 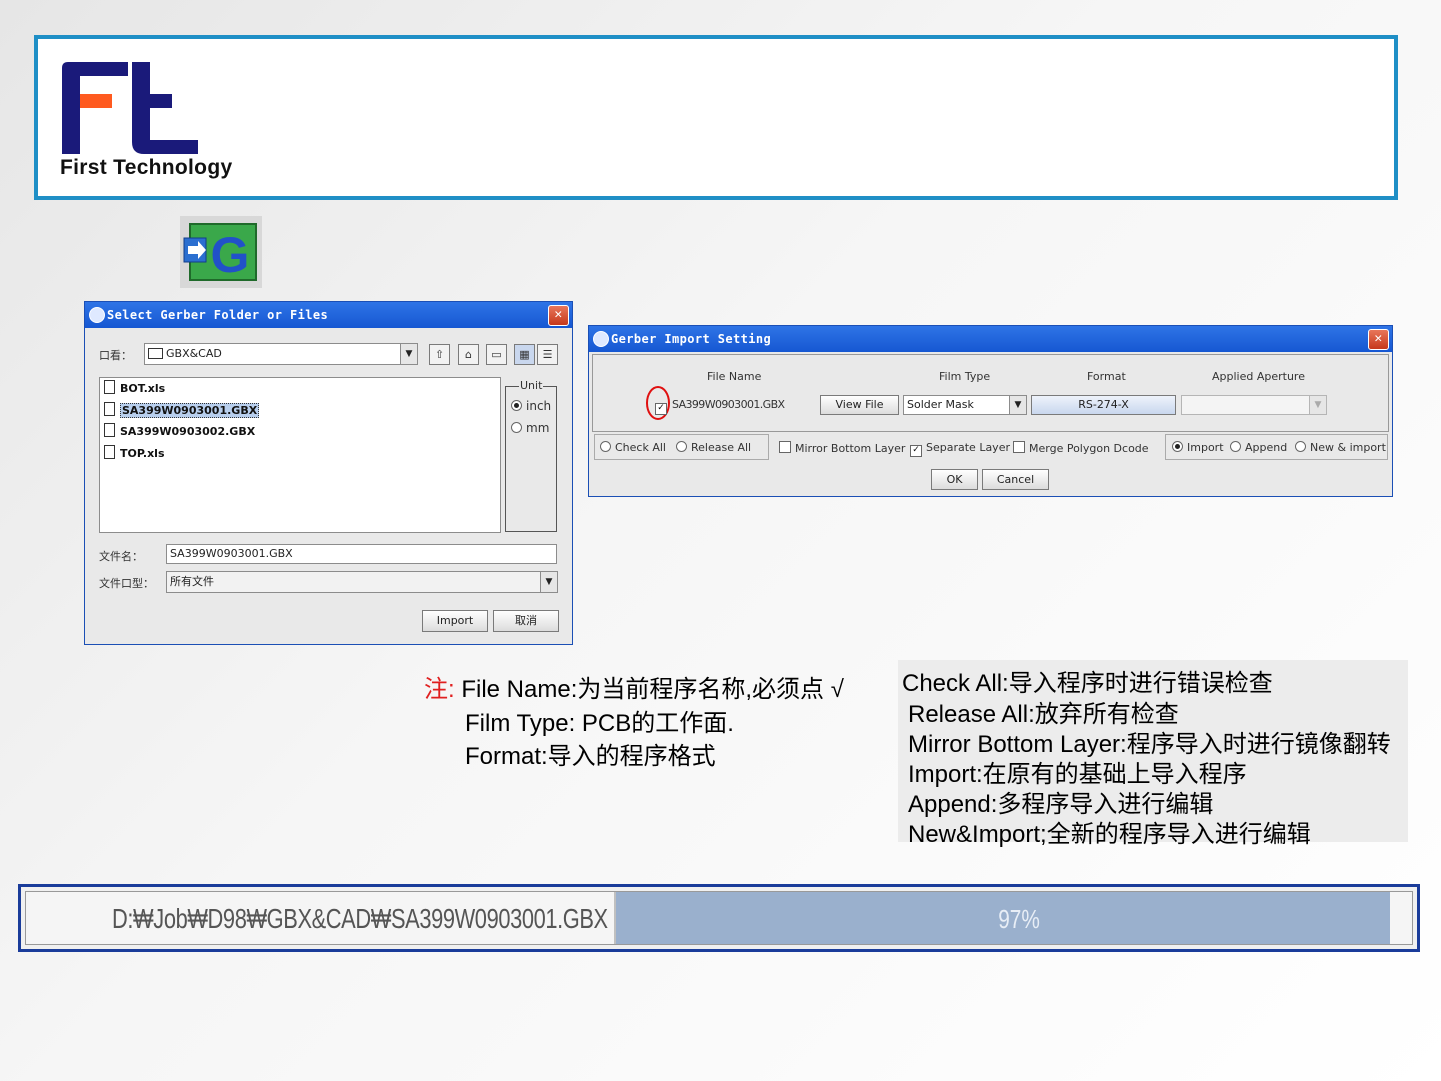 What do you see at coordinates (990, 339) in the screenshot?
I see `import-dialog-titlebar: Gerber Import Setting ✕` at bounding box center [990, 339].